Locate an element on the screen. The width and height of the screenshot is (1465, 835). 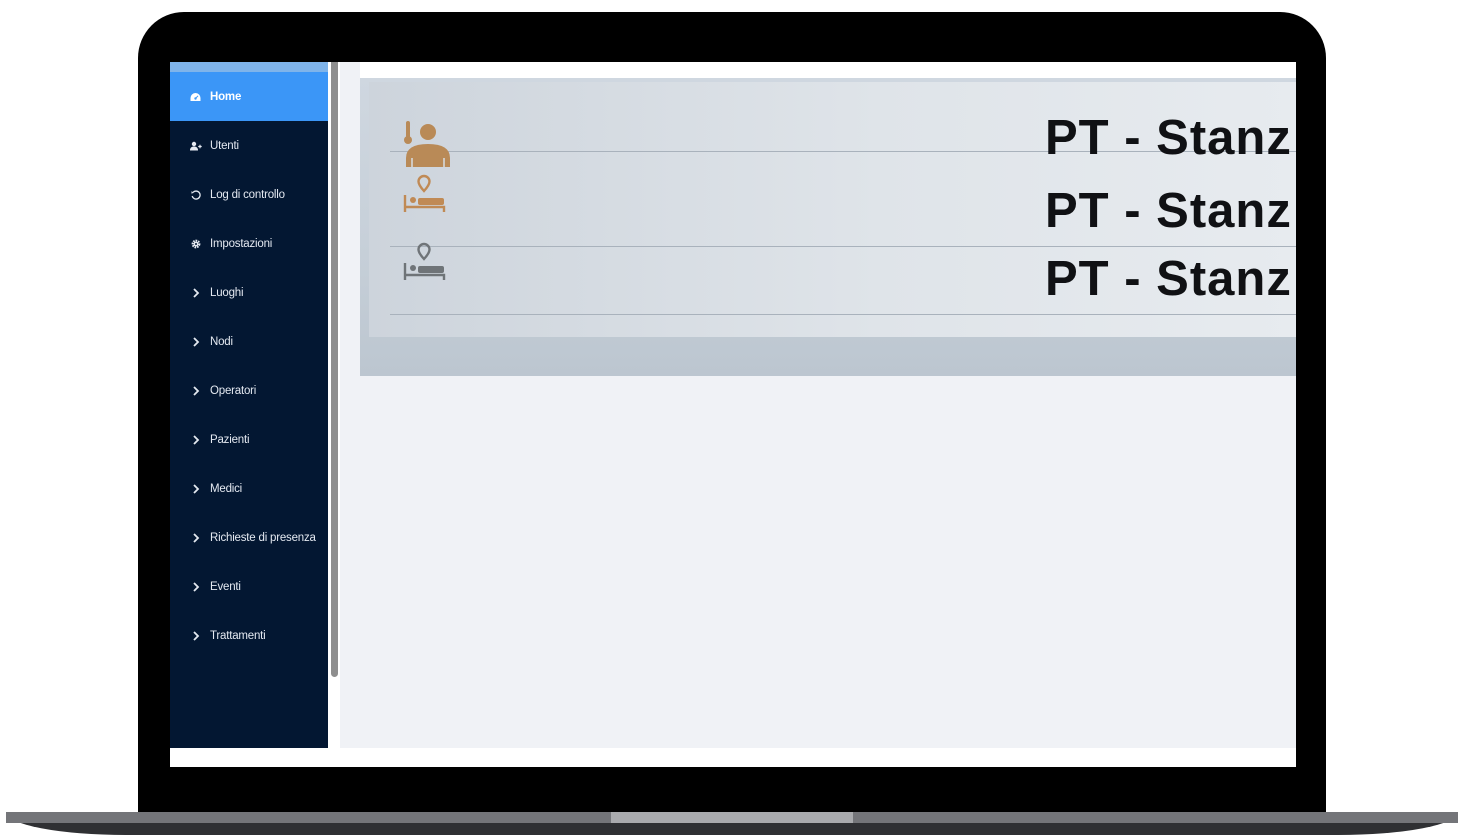
laptop-notch is located at coordinates (732, 817).